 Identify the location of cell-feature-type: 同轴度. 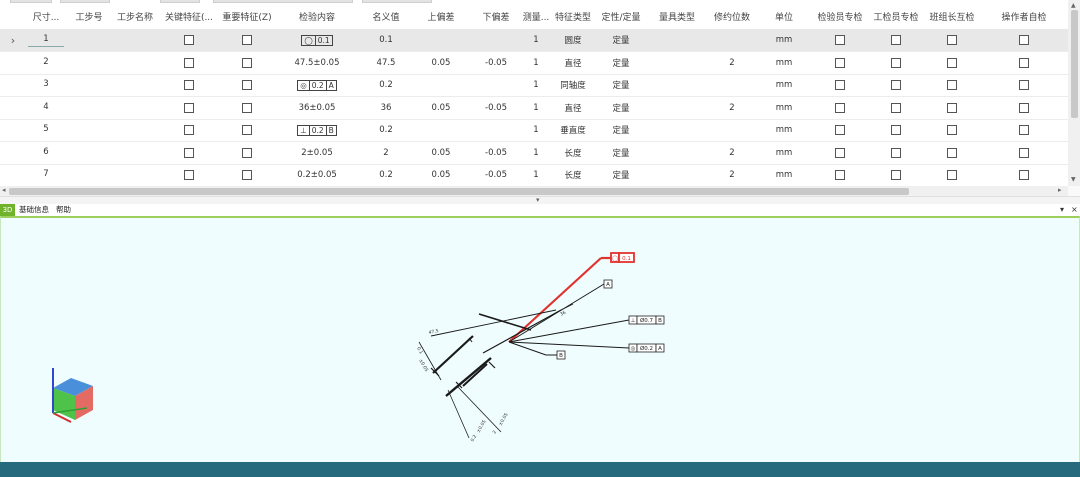
(573, 85).